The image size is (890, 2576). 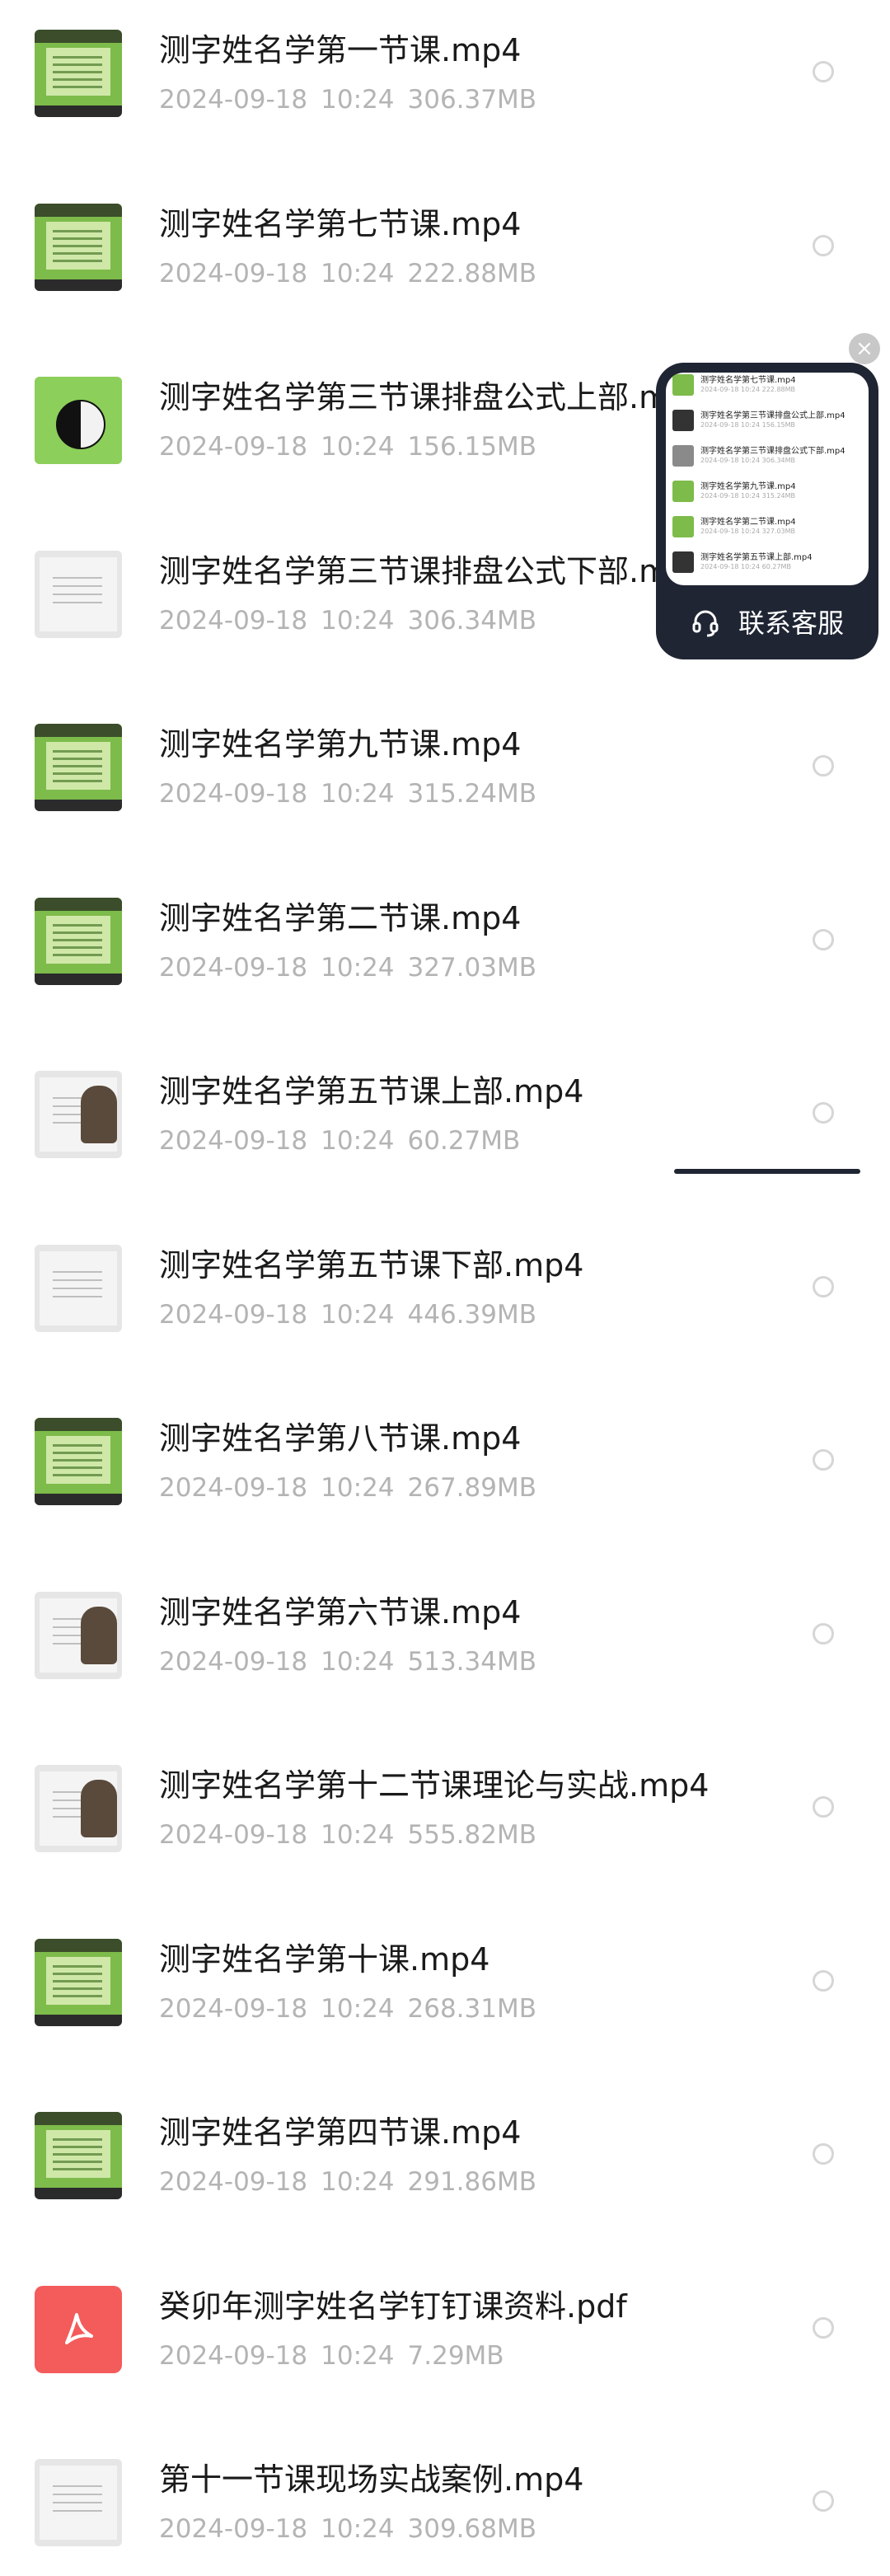 I want to click on file-row: 测字姓名学第六节课.mp4 2024-09-18 10:24 513.34MB, so click(x=445, y=1632).